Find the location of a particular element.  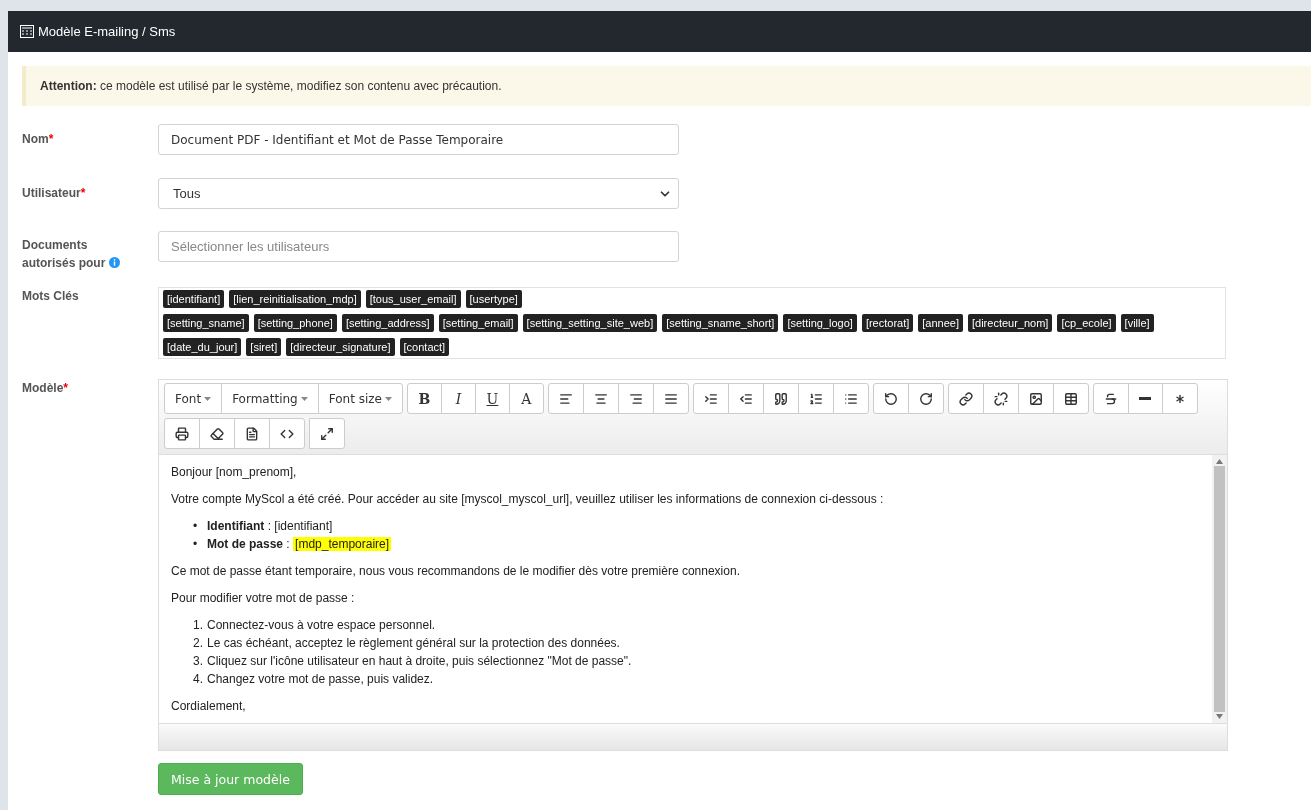

print-icon is located at coordinates (182, 433).